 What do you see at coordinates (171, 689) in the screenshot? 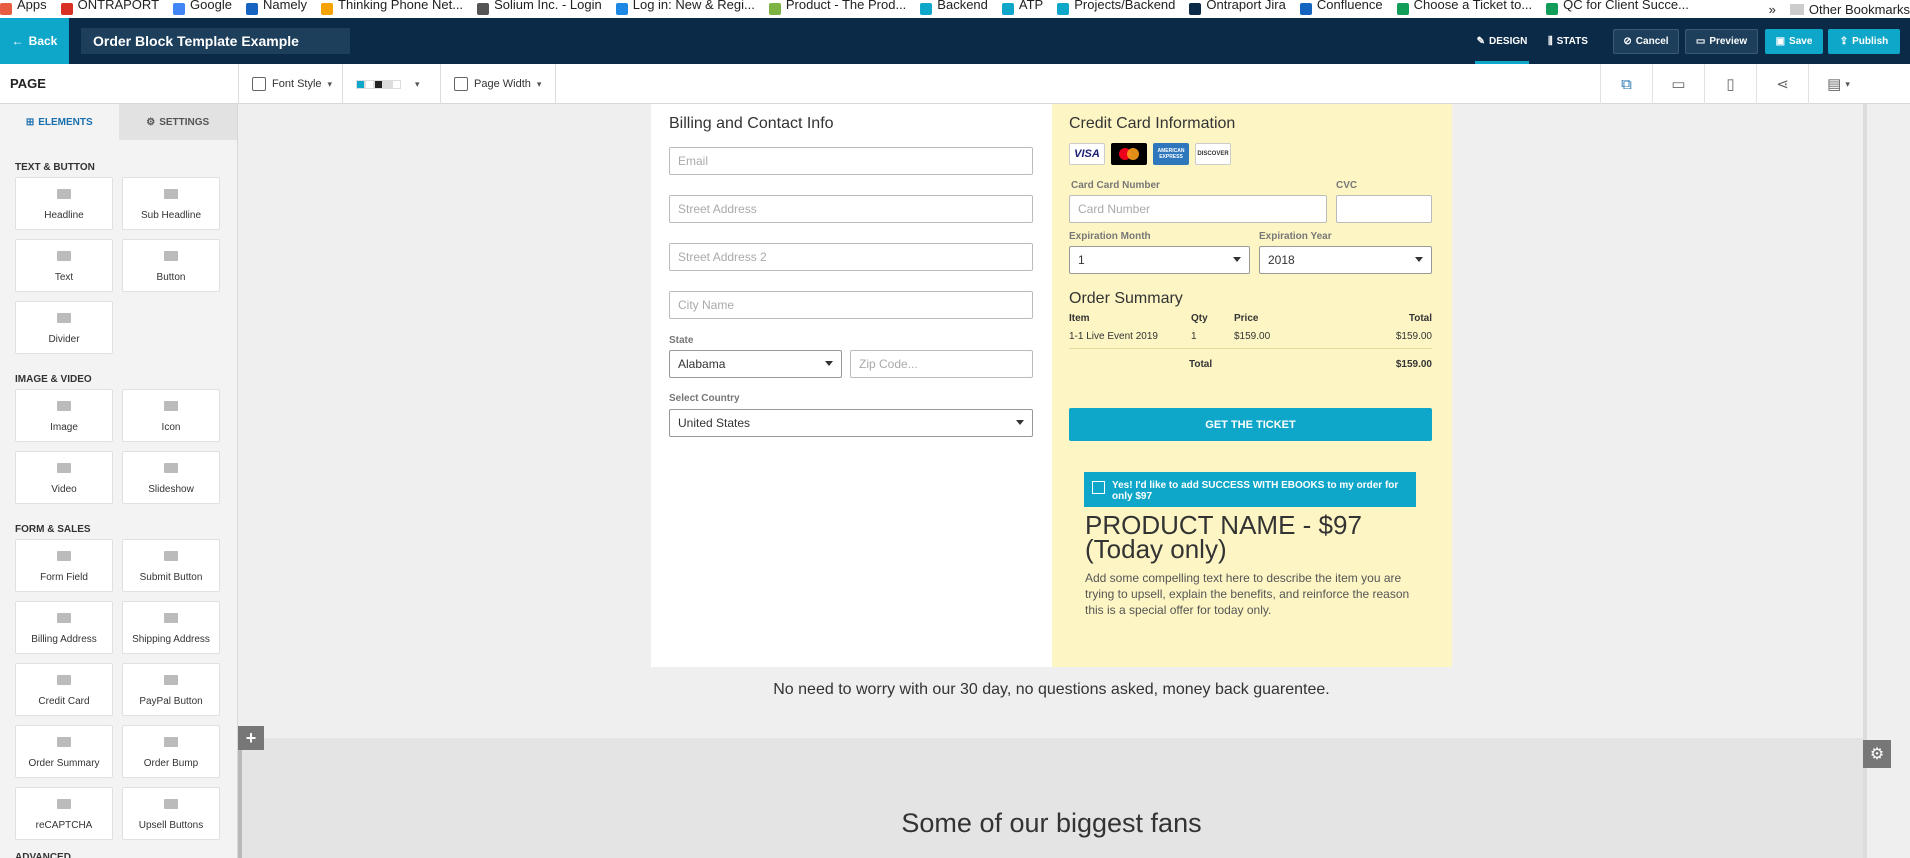
I see `element-tile-paypal-button: PayPal Button` at bounding box center [171, 689].